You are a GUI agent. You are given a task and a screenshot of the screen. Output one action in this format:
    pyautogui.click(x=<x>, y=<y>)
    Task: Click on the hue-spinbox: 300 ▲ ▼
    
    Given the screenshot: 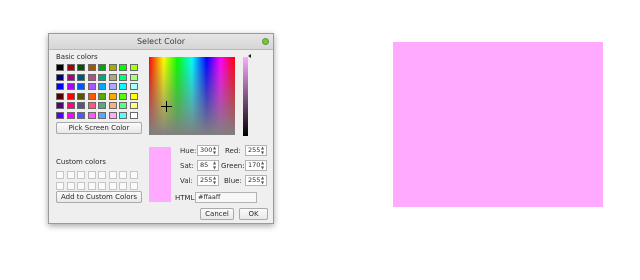 What is the action you would take?
    pyautogui.click(x=208, y=150)
    